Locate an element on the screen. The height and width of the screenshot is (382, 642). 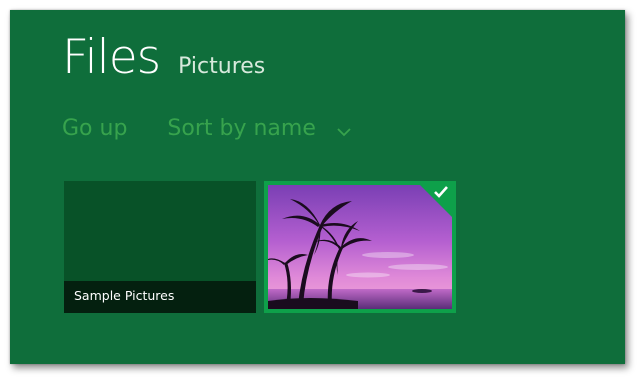
folder-tile-sample-pictures: Sample Pictures is located at coordinates (160, 247).